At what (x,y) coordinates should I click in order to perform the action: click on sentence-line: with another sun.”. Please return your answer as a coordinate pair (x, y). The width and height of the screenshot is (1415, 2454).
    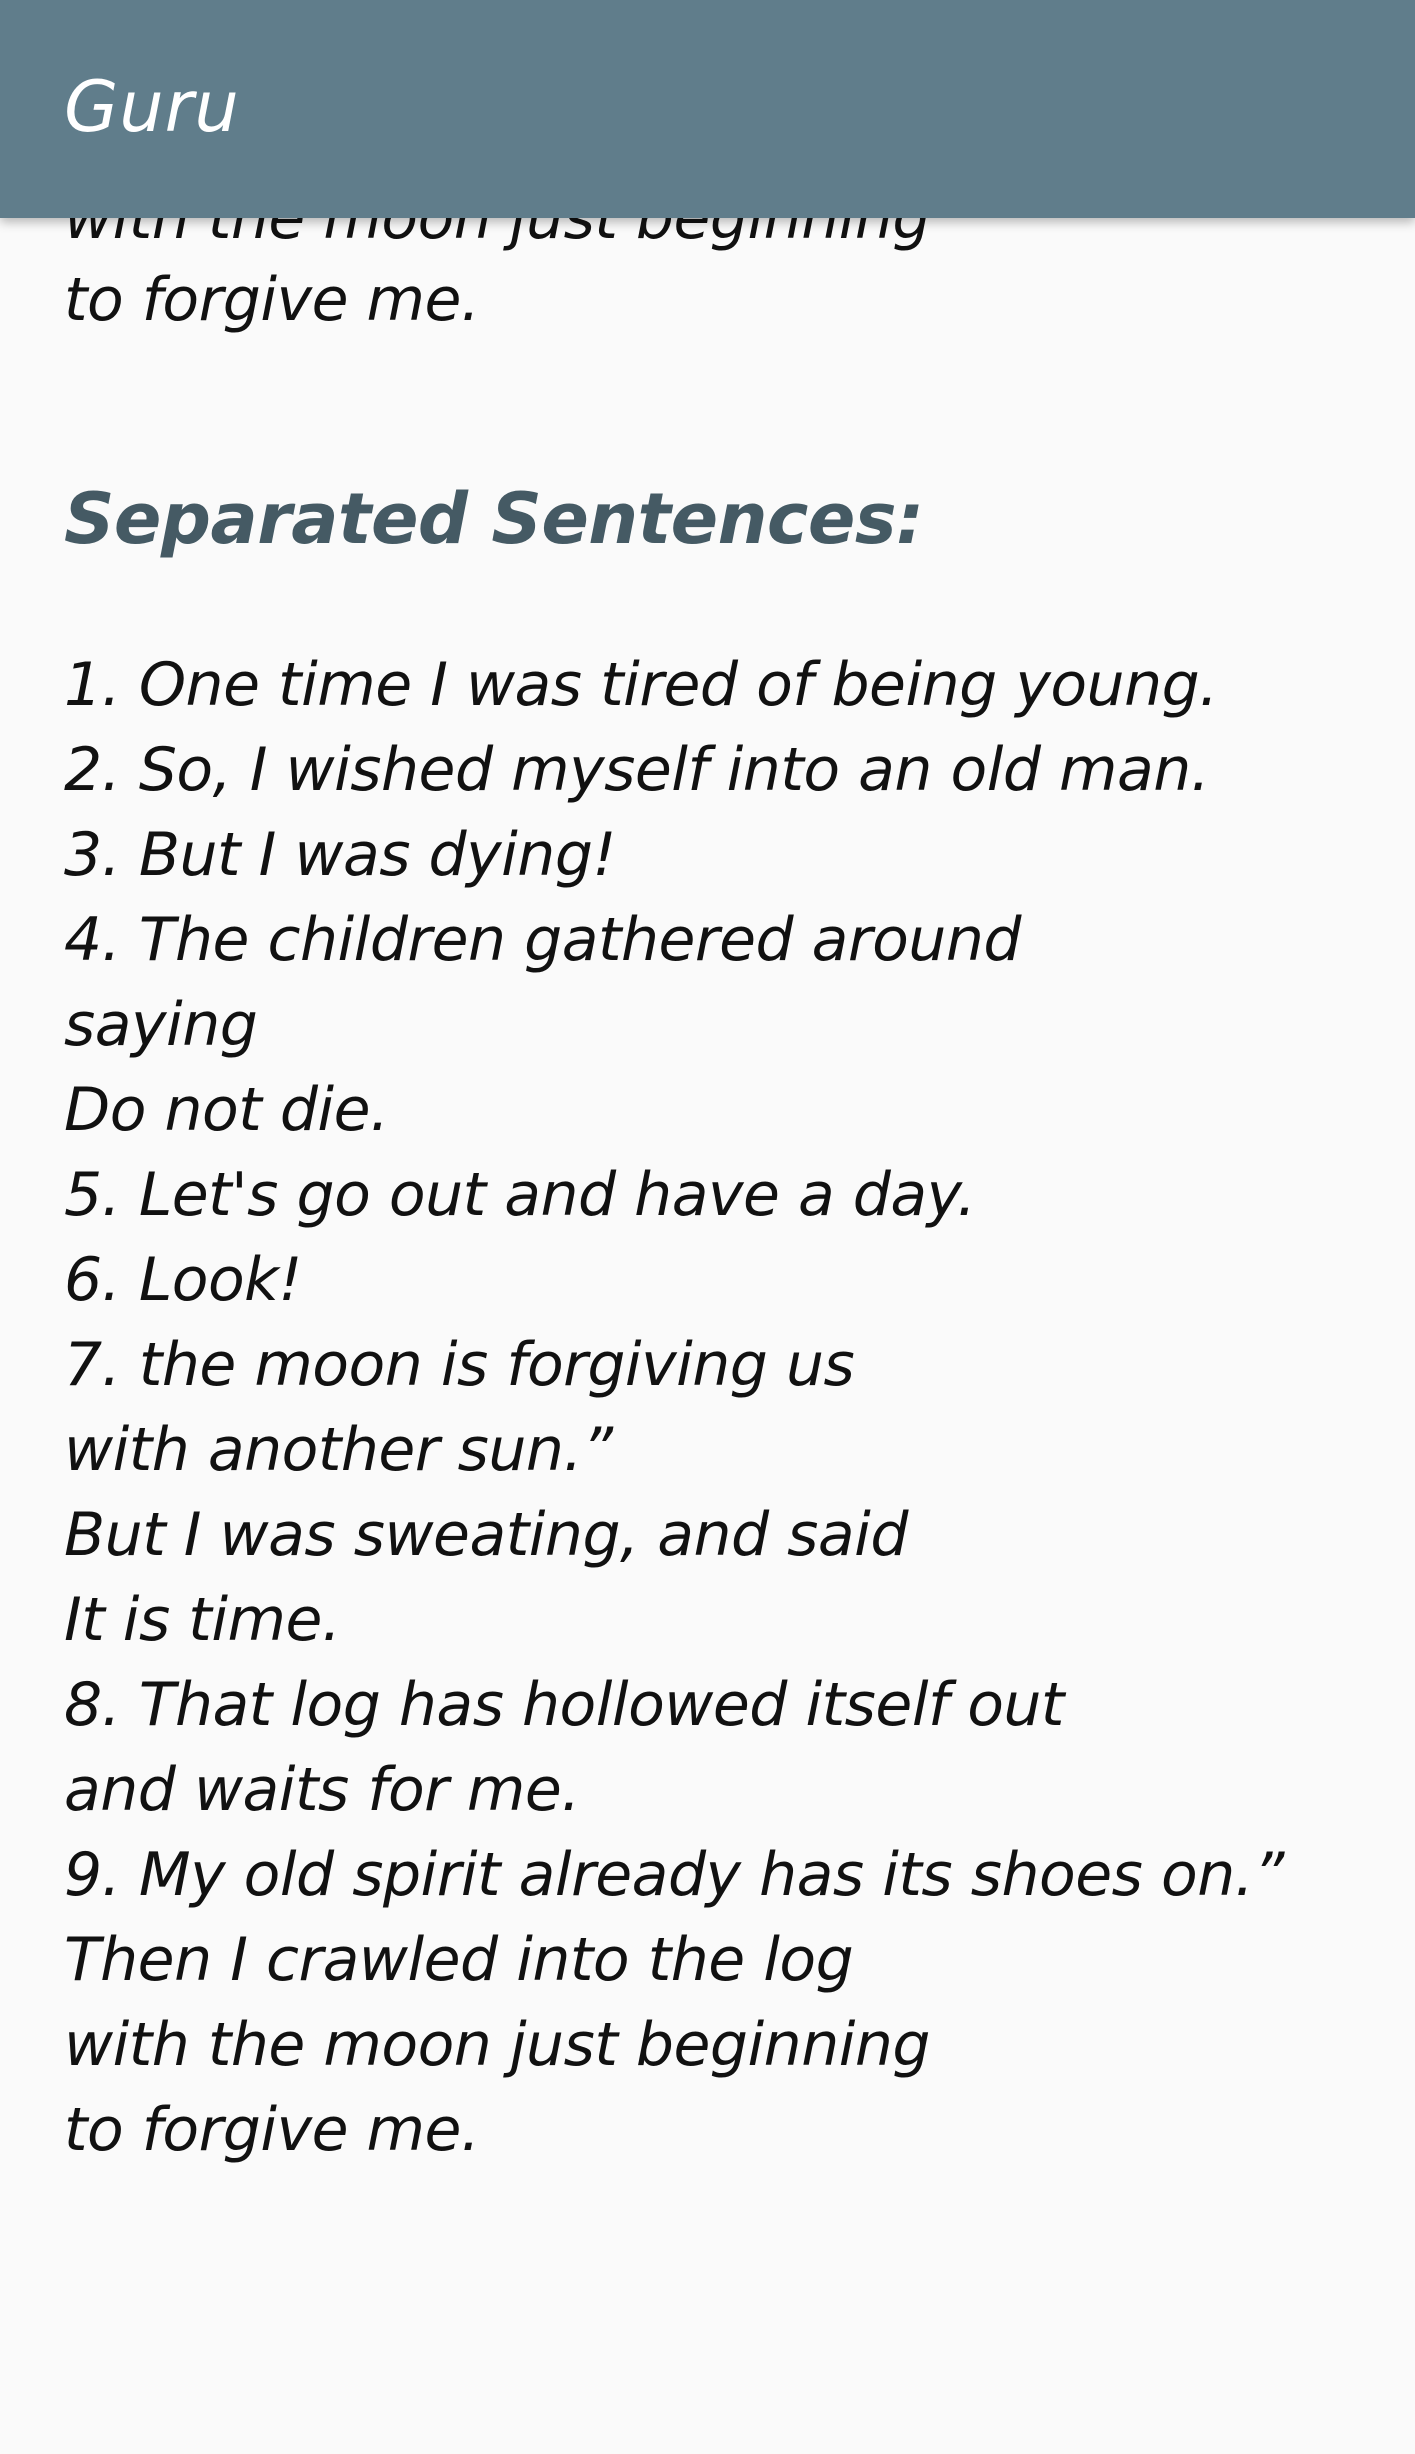
    Looking at the image, I should click on (338, 1450).